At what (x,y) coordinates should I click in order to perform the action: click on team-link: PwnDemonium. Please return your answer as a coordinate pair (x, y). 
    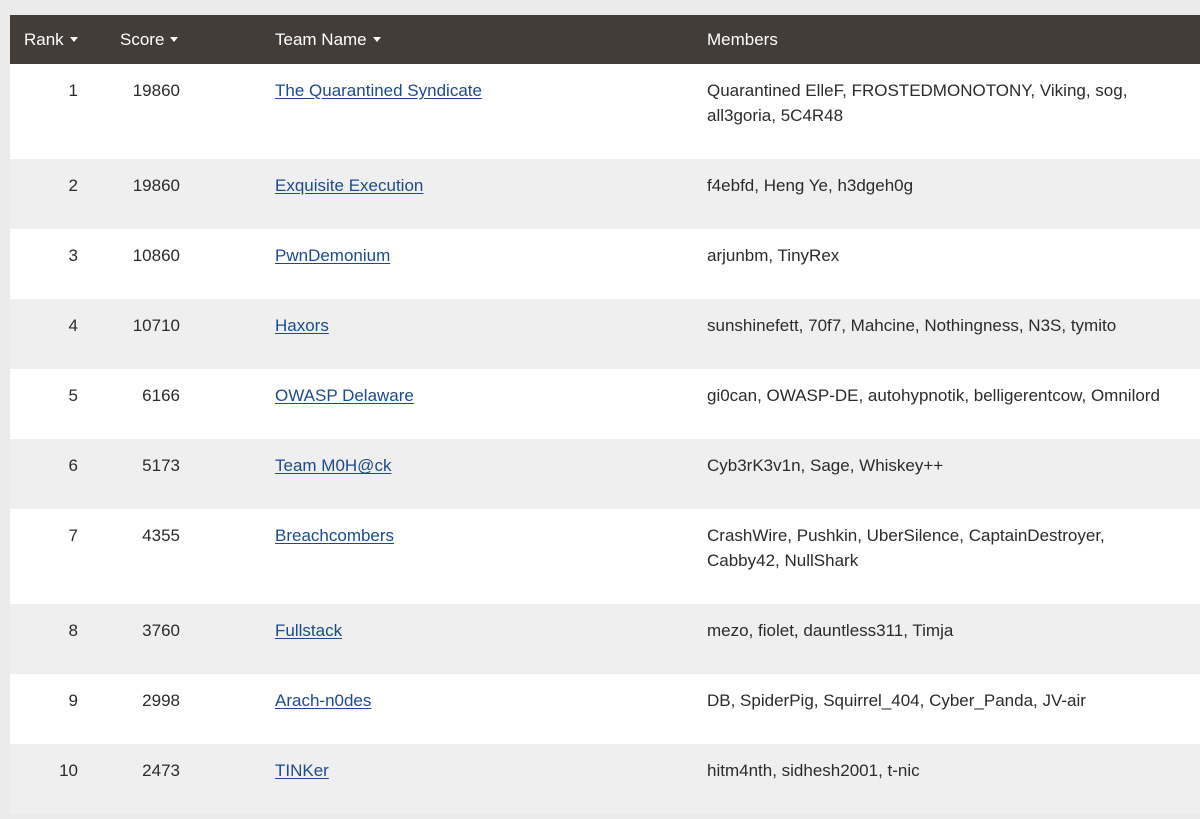
    Looking at the image, I should click on (332, 255).